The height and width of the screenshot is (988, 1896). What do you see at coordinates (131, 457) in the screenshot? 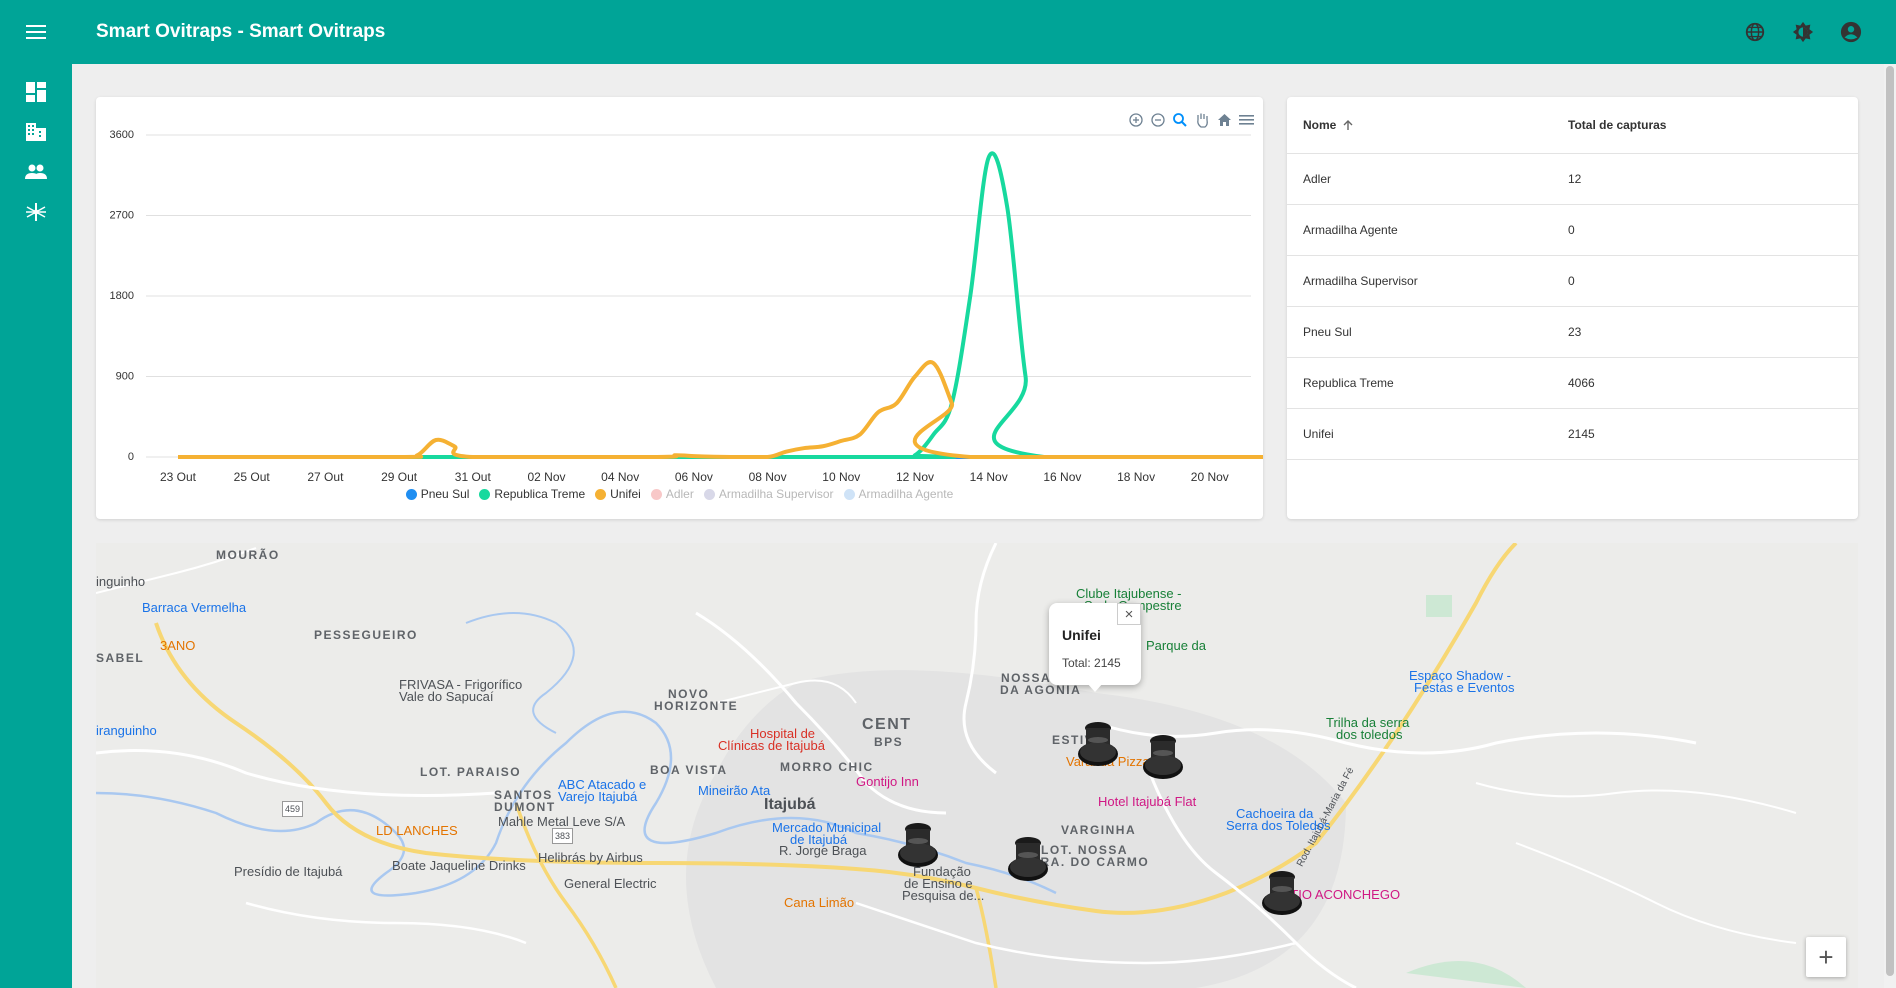
I see `y-tick-label: 0` at bounding box center [131, 457].